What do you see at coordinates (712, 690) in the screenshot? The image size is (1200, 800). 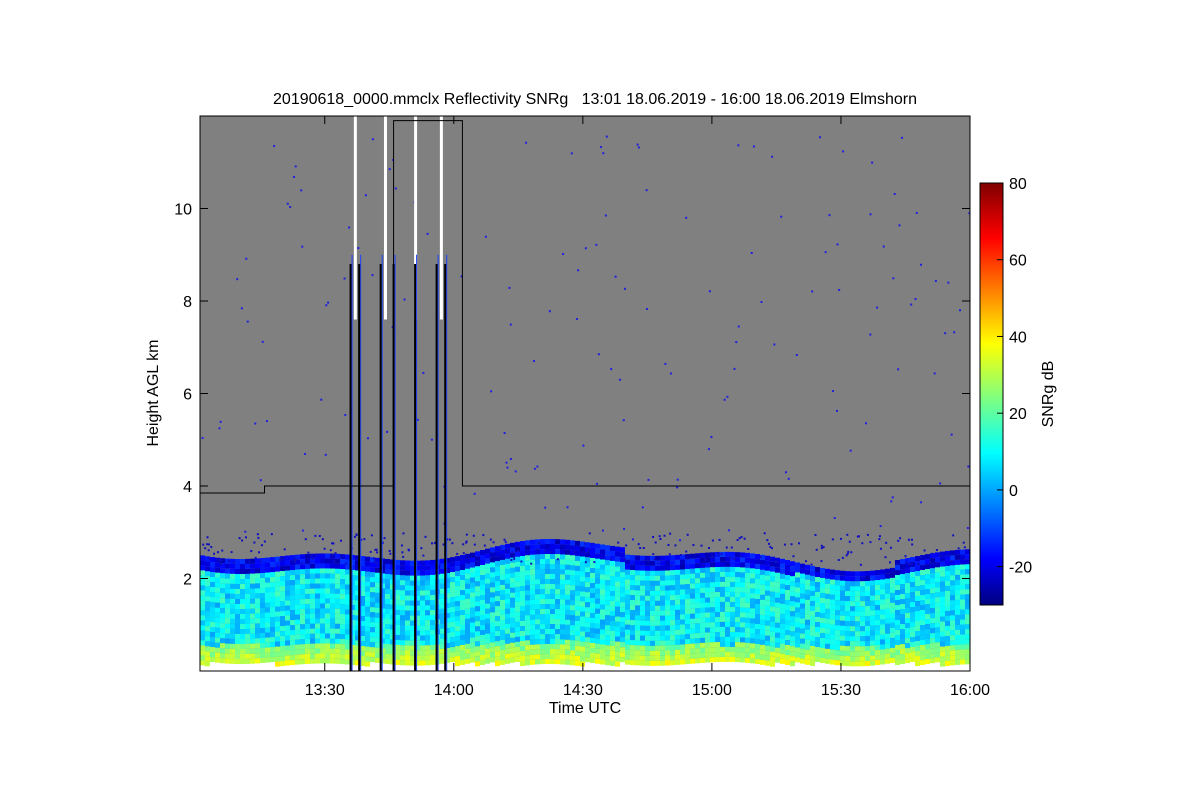 I see `x-tick-label: 15:00` at bounding box center [712, 690].